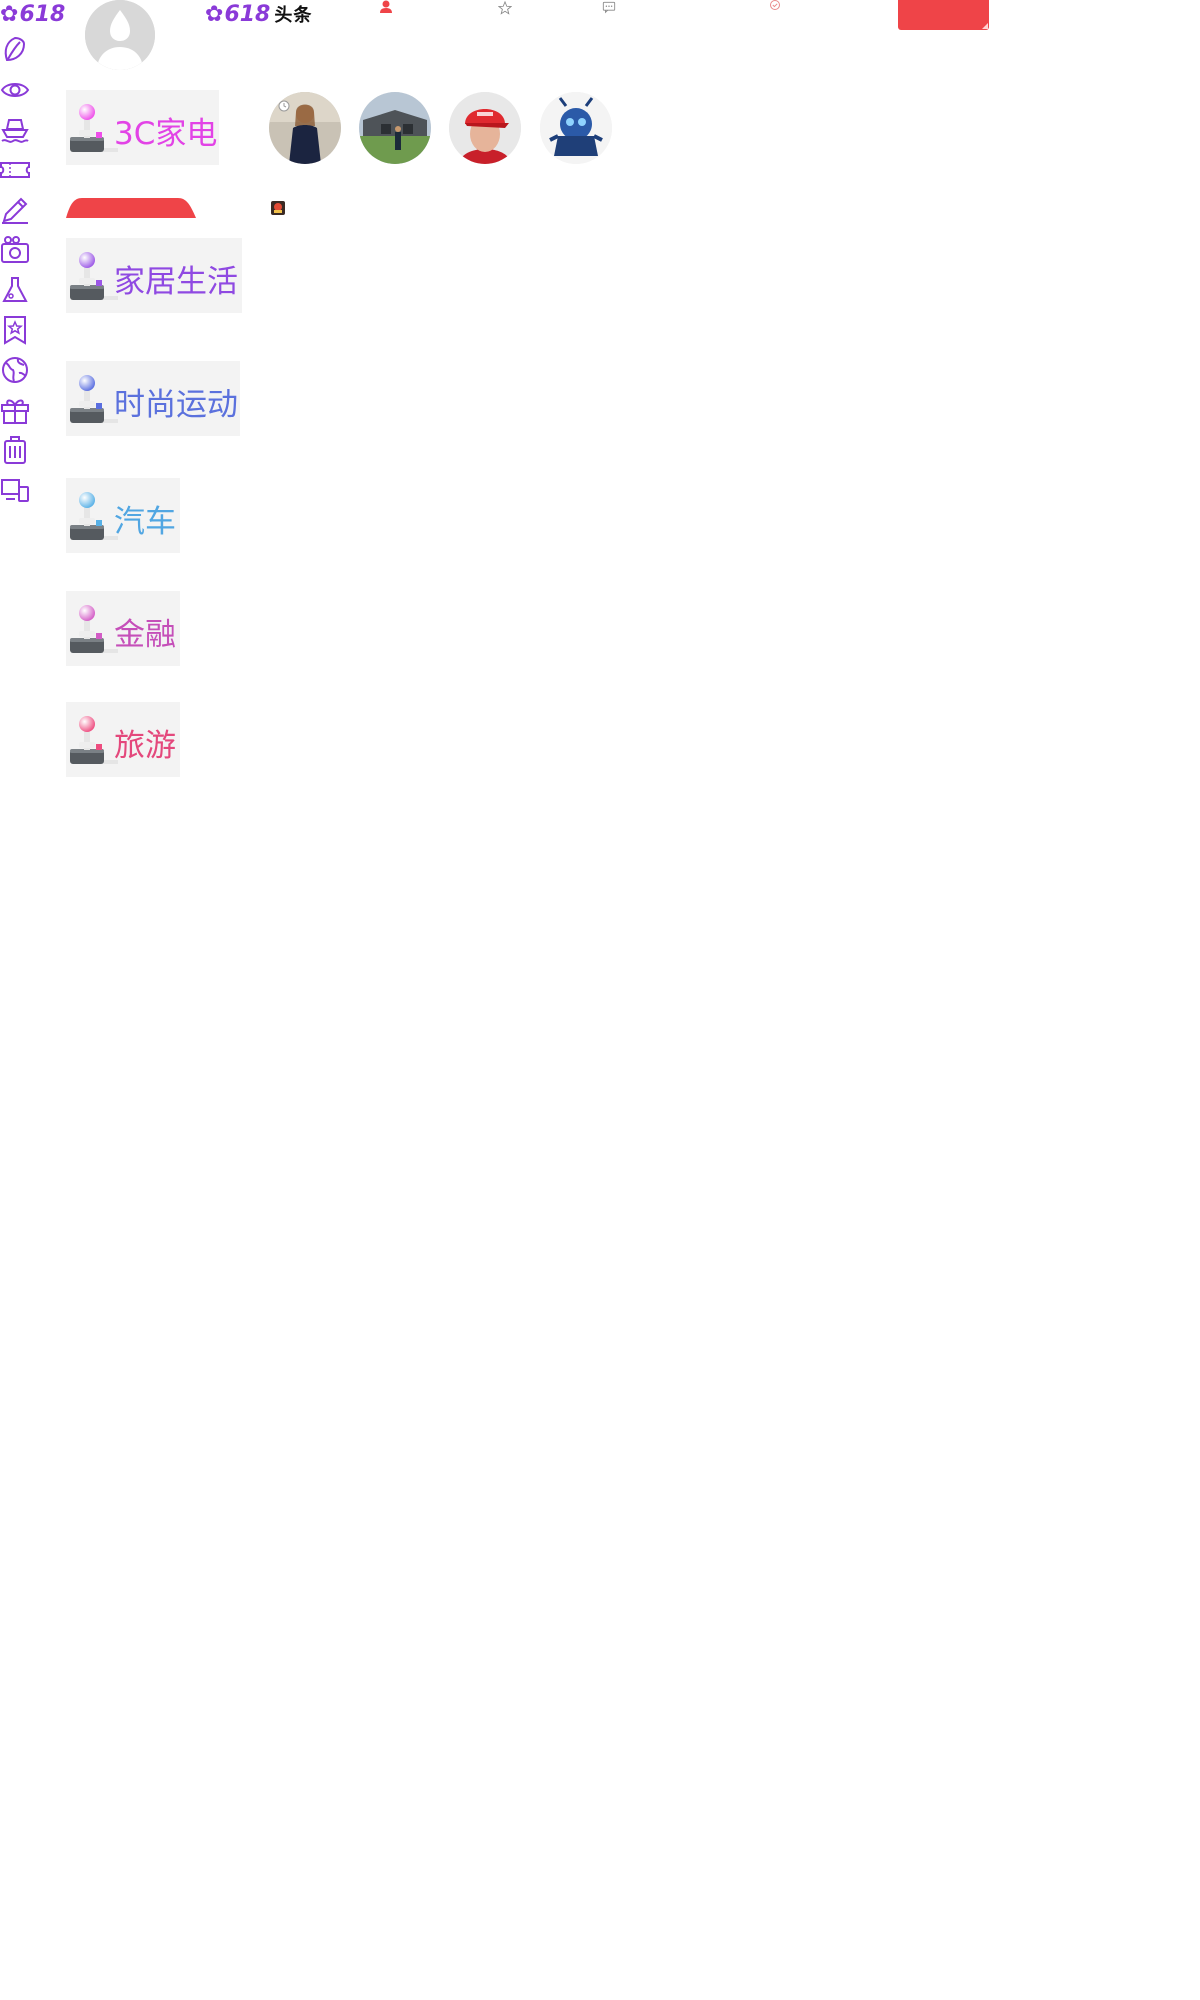 The height and width of the screenshot is (2000, 1200). Describe the element at coordinates (145, 746) in the screenshot. I see `category-label: 旅游` at that location.